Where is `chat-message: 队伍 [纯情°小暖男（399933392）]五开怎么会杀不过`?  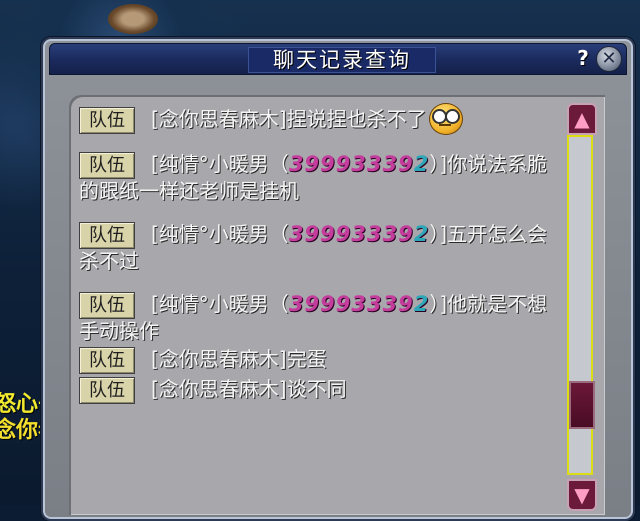 chat-message: 队伍 [纯情°小暖男（399933392）]五开怎么会杀不过 is located at coordinates (320, 248).